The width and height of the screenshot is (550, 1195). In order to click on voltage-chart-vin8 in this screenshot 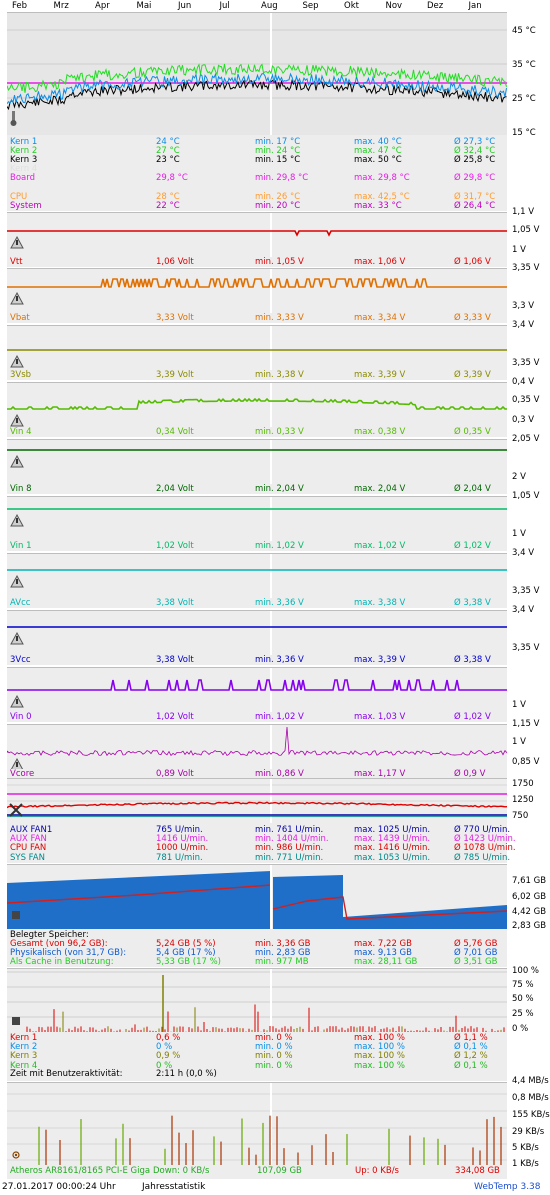, I will do `click(257, 462)`.